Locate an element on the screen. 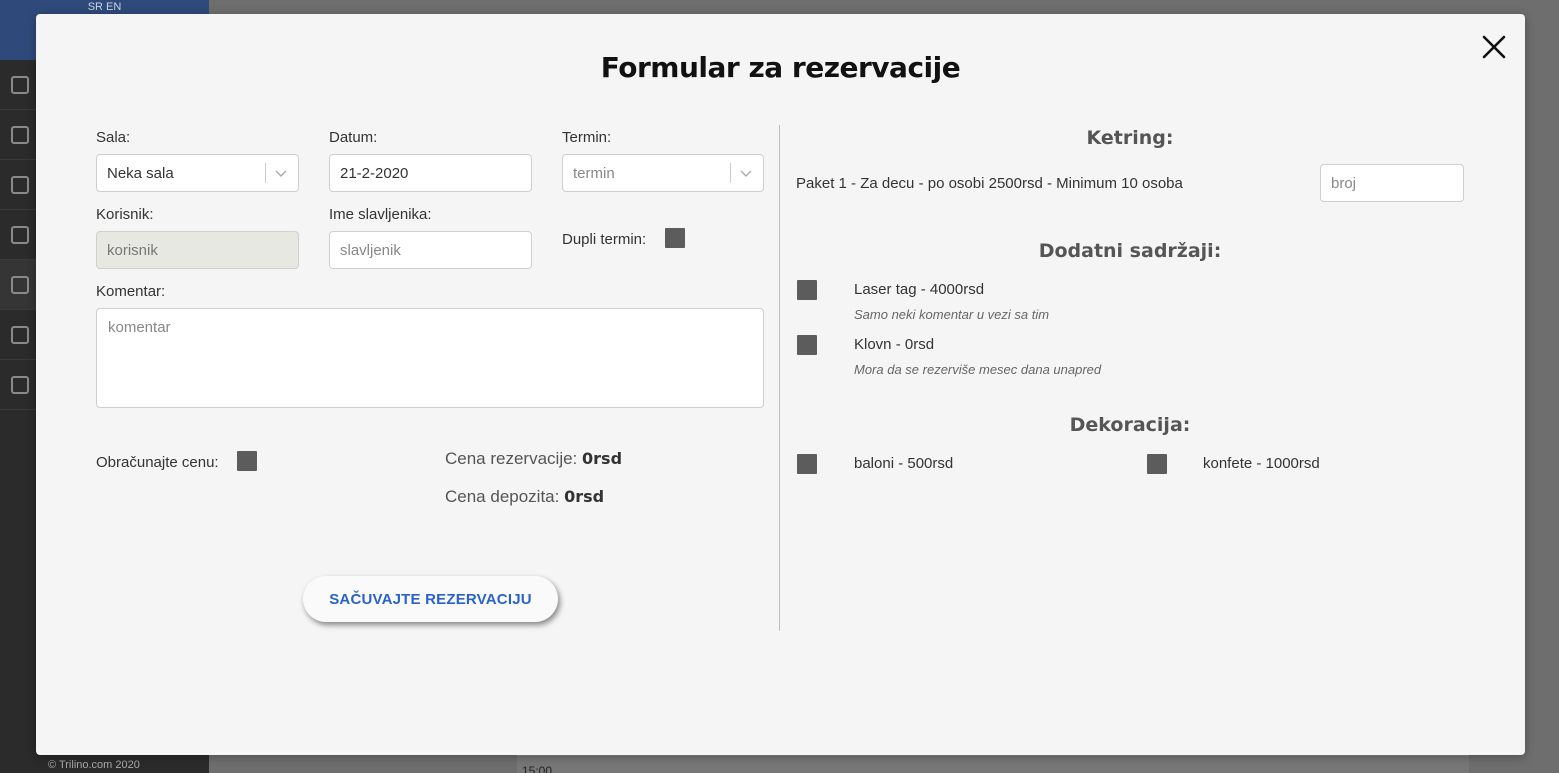 Image resolution: width=1559 pixels, height=773 pixels. laser-tag-checkbox is located at coordinates (807, 290).